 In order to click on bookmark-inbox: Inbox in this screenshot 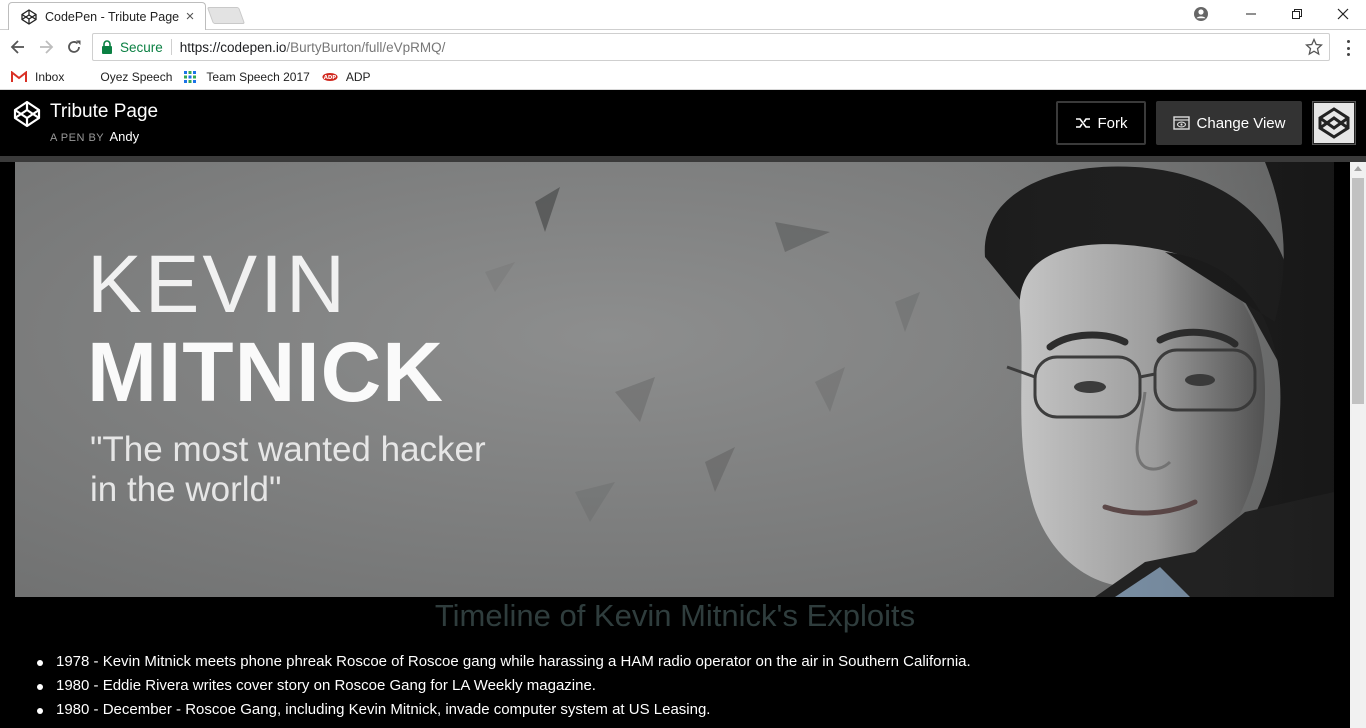, I will do `click(37, 77)`.